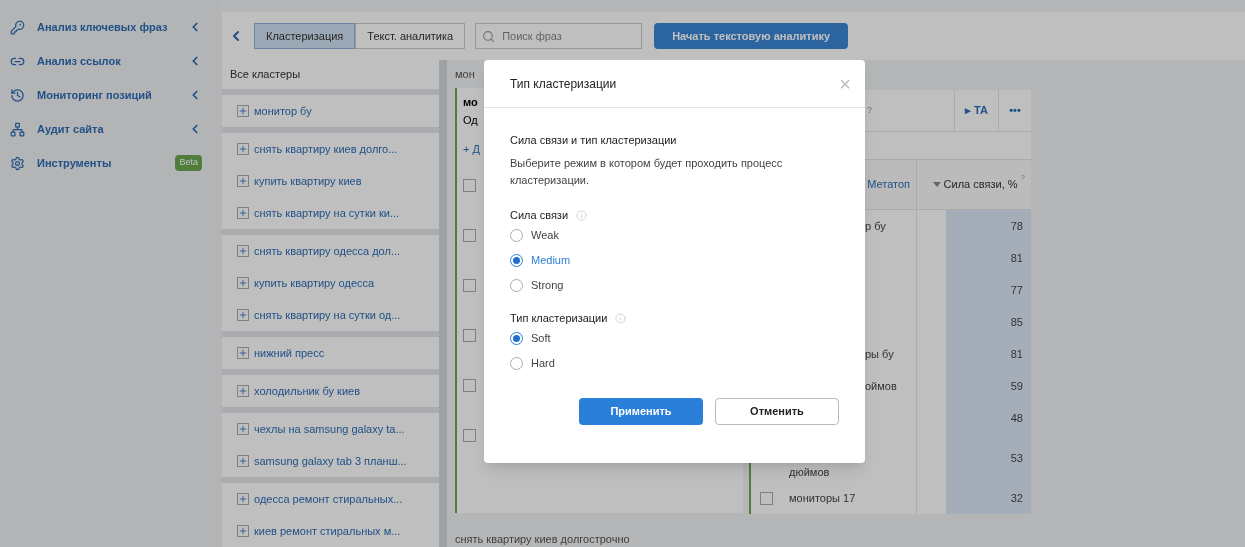 The height and width of the screenshot is (547, 1245). What do you see at coordinates (543, 539) in the screenshot?
I see `phrase-text: снять квартиру киев долгострочно` at bounding box center [543, 539].